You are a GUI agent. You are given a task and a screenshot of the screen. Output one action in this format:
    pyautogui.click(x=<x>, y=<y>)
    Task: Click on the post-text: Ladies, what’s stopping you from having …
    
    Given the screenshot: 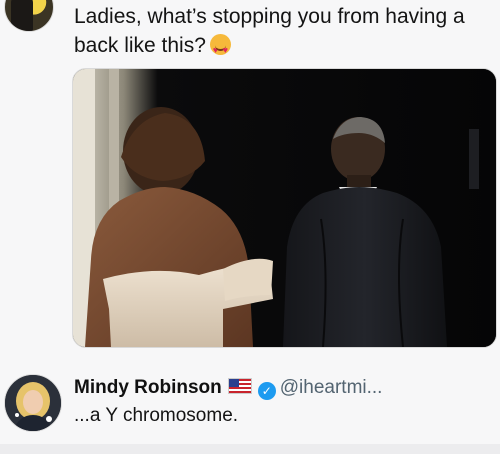 What is the action you would take?
    pyautogui.click(x=279, y=33)
    